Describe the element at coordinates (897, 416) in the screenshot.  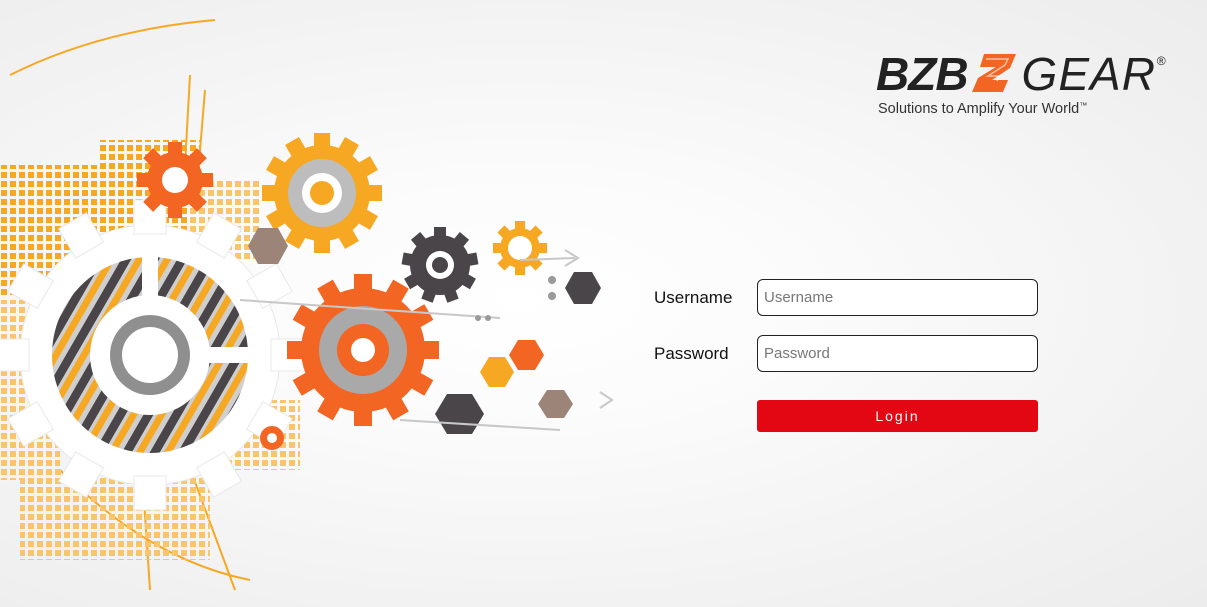
I see `login-button: Login` at that location.